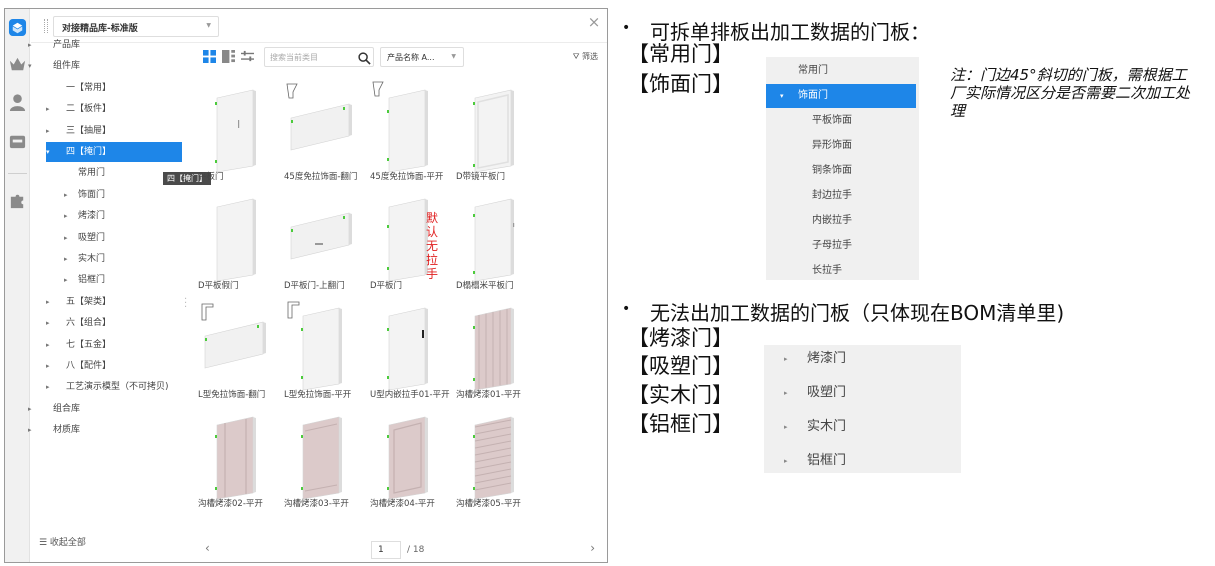 The image size is (1215, 566). What do you see at coordinates (247, 56) in the screenshot?
I see `settings-sliders-icon` at bounding box center [247, 56].